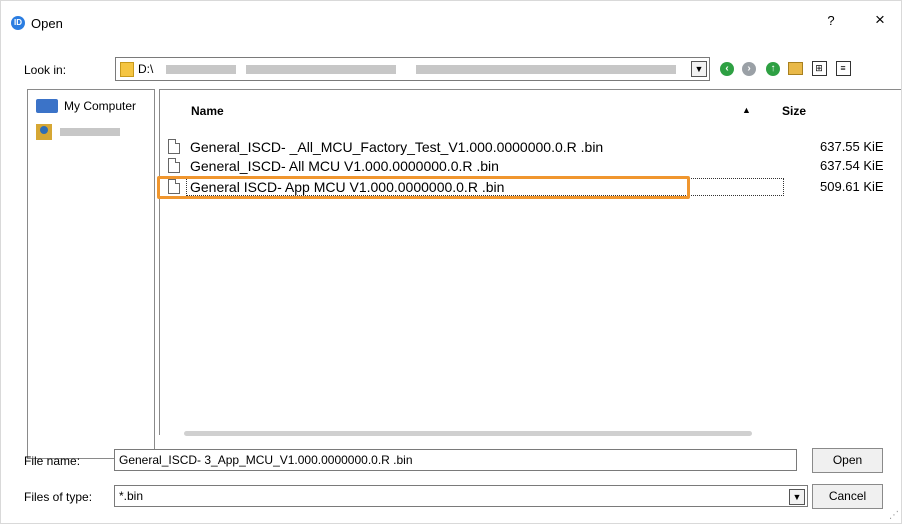  I want to click on window-title: Open, so click(47, 23).